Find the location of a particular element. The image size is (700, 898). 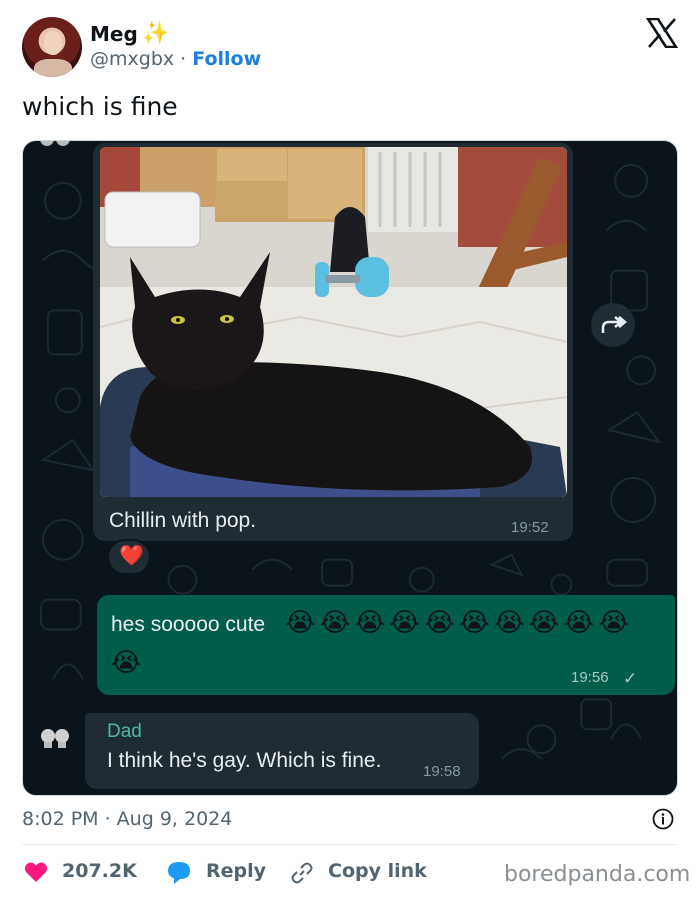

incoming-message-text: I think he's gay. Which is fine. is located at coordinates (244, 760).